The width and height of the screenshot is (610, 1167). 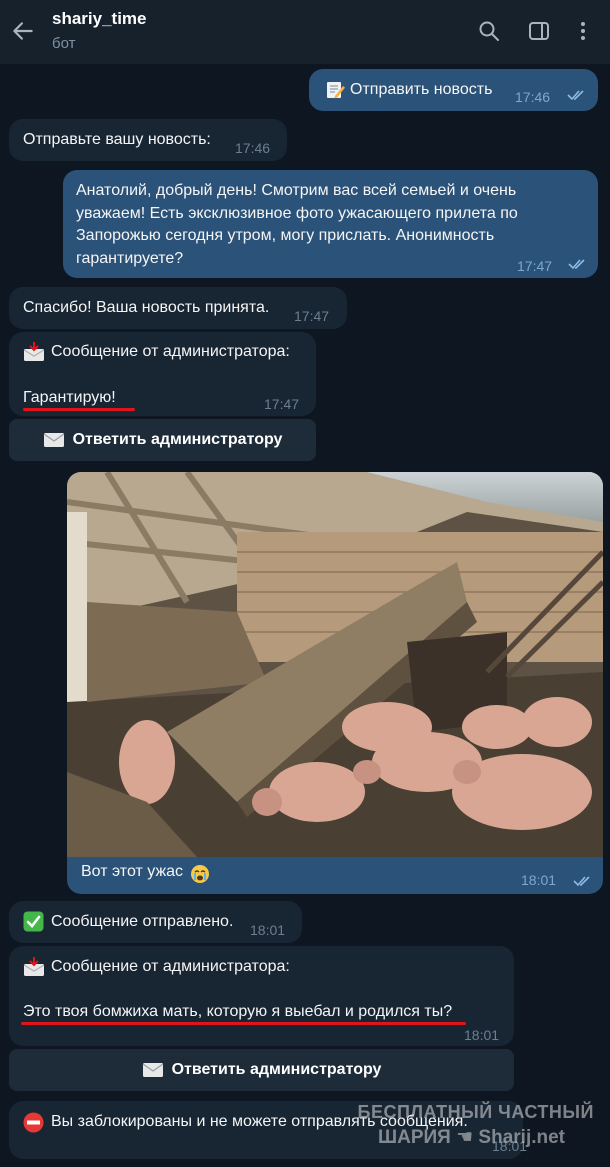 I want to click on watermark-line-1: БЕСПЛАТНЫЙ ЧАСТНЫЙ, so click(x=475, y=1112).